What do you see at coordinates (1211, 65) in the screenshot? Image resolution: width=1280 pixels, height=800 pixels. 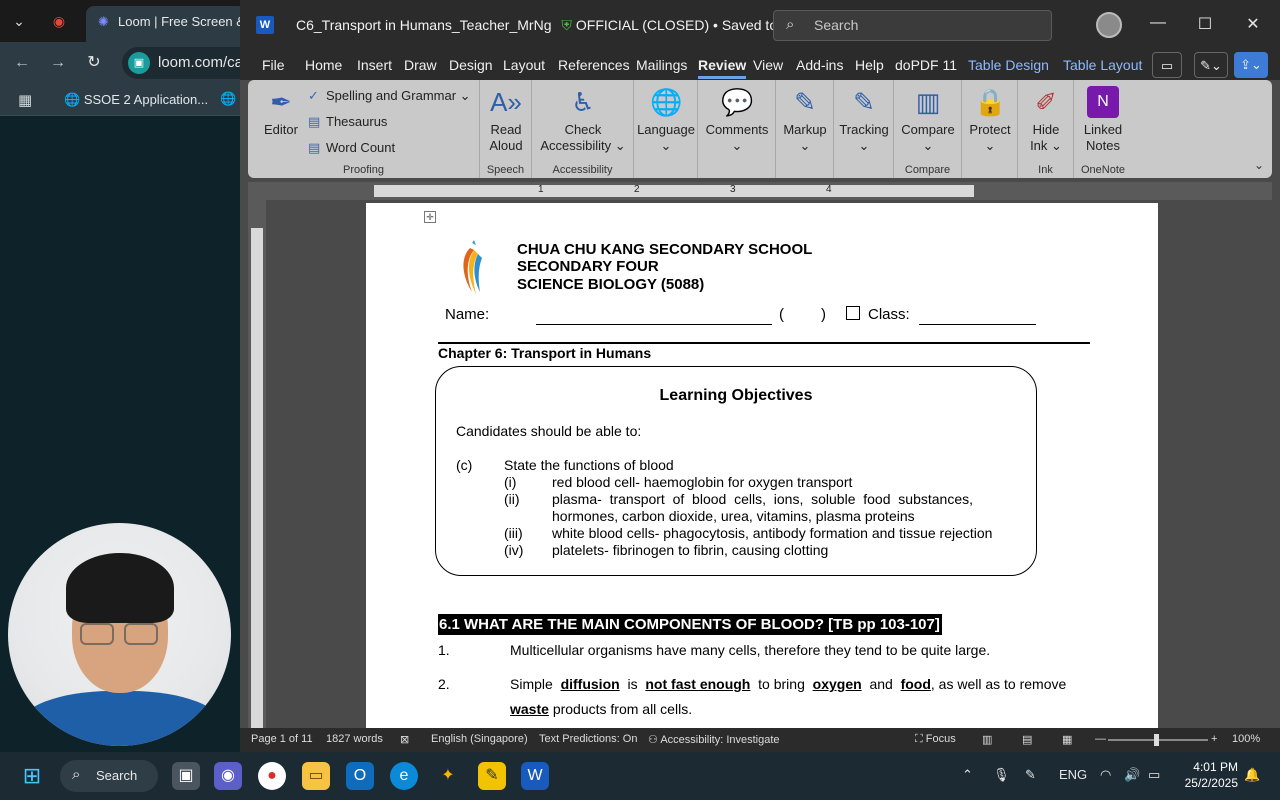 I see `editing-pen-icon: ✎⌄` at bounding box center [1211, 65].